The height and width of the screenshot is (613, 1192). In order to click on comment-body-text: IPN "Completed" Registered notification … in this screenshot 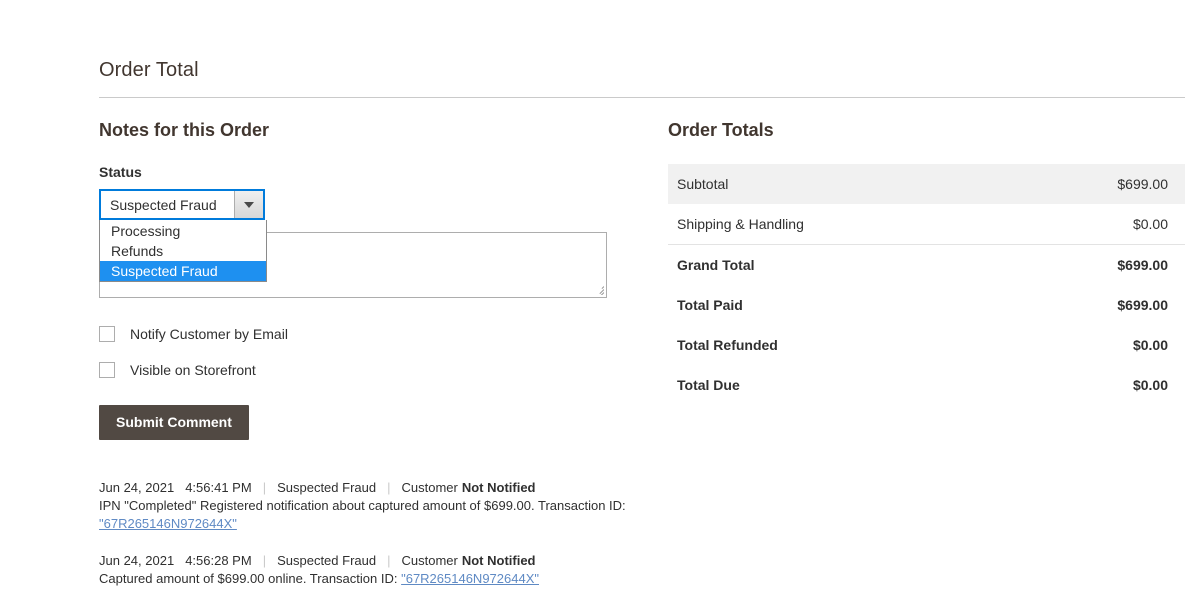, I will do `click(362, 505)`.